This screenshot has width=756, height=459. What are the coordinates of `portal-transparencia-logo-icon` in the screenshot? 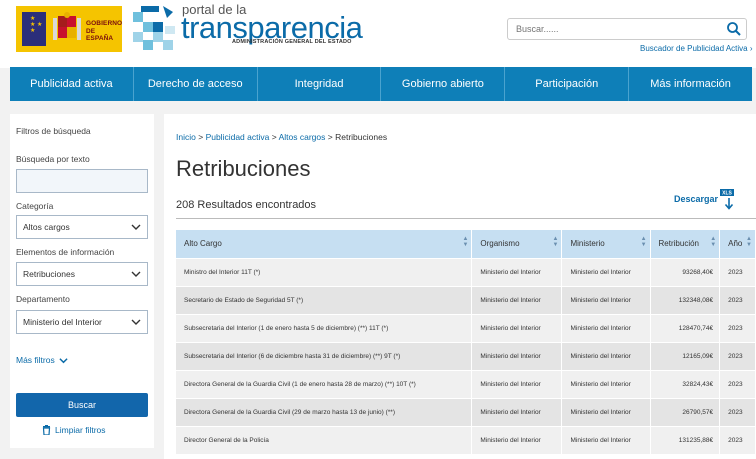 It's located at (156, 27).